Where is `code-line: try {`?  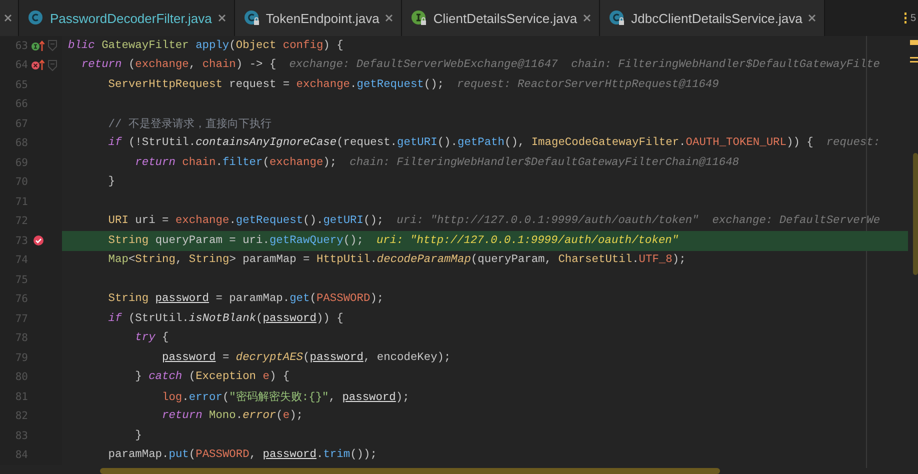
code-line: try { is located at coordinates (151, 338).